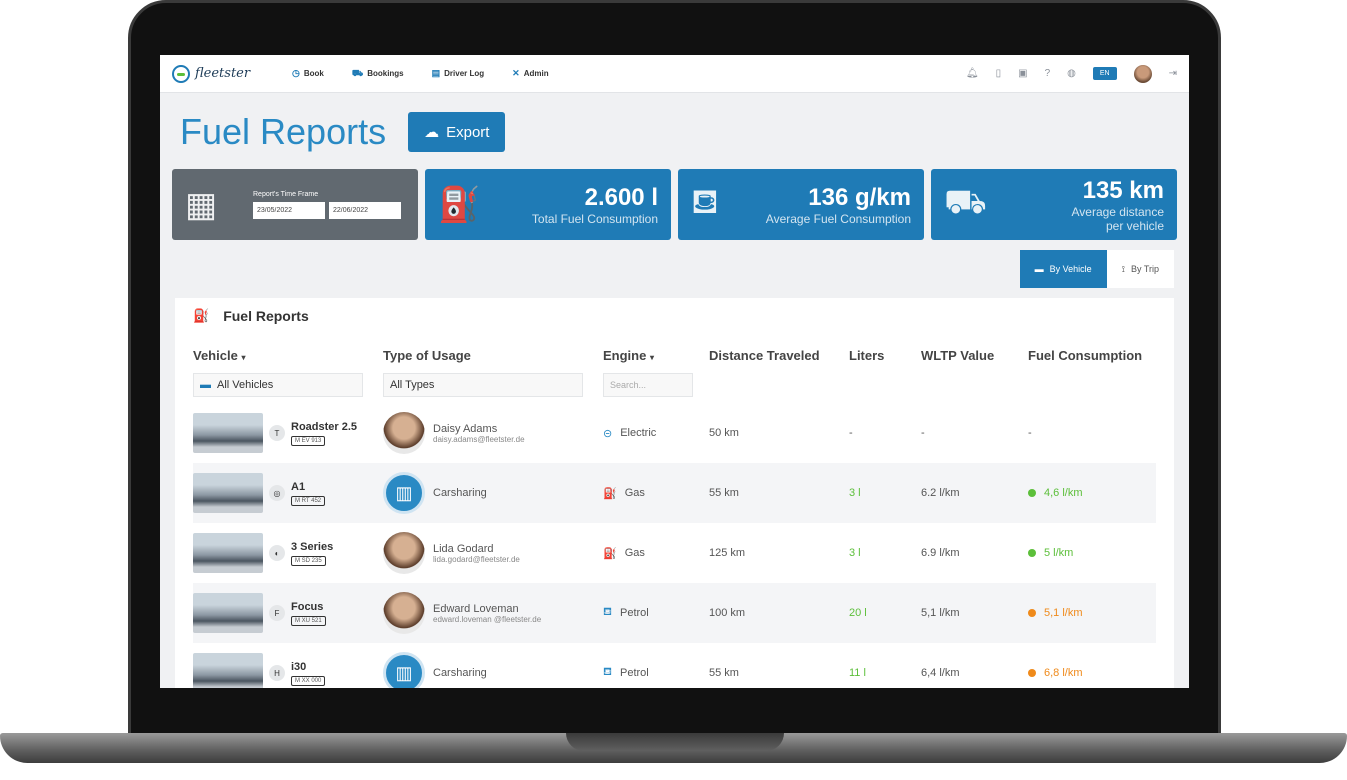 The image size is (1347, 780). Describe the element at coordinates (634, 493) in the screenshot. I see `engine-type: Gas` at that location.